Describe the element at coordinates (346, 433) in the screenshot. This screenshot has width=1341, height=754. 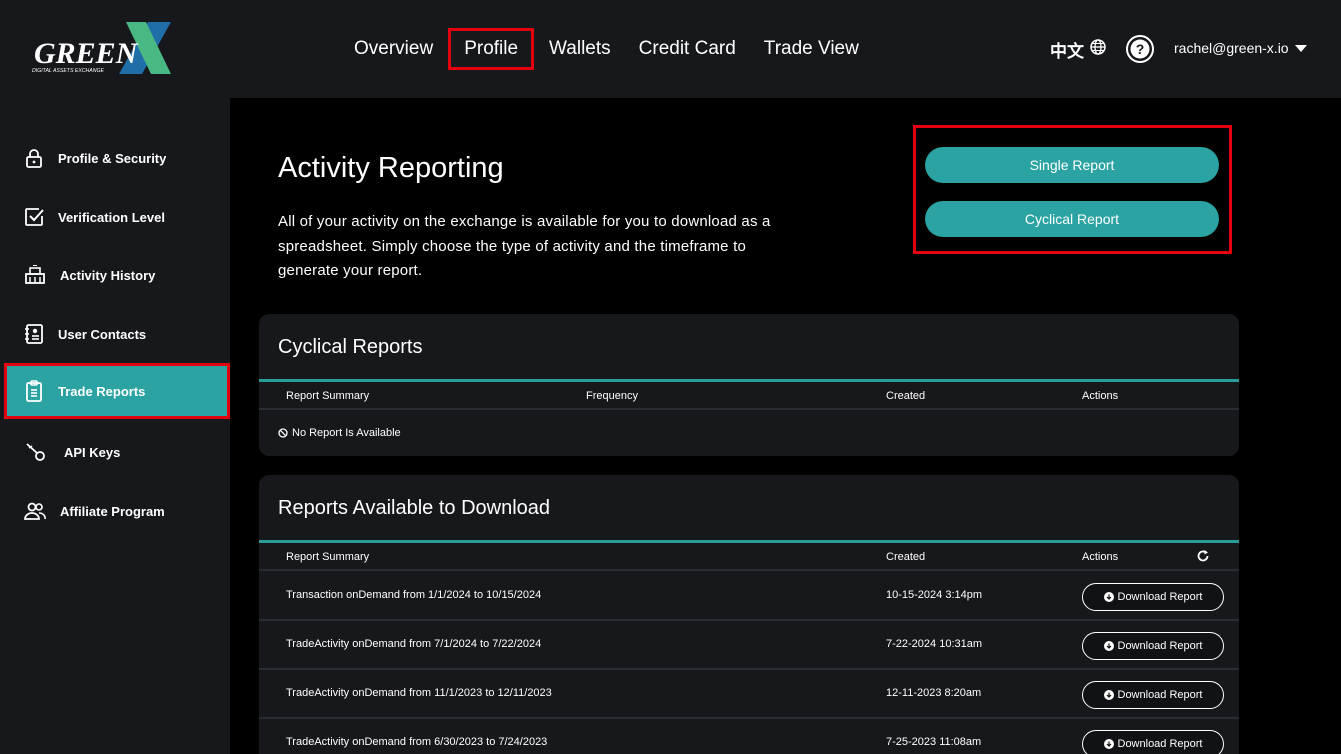
I see `empty-state-text: No Report Is Available` at that location.